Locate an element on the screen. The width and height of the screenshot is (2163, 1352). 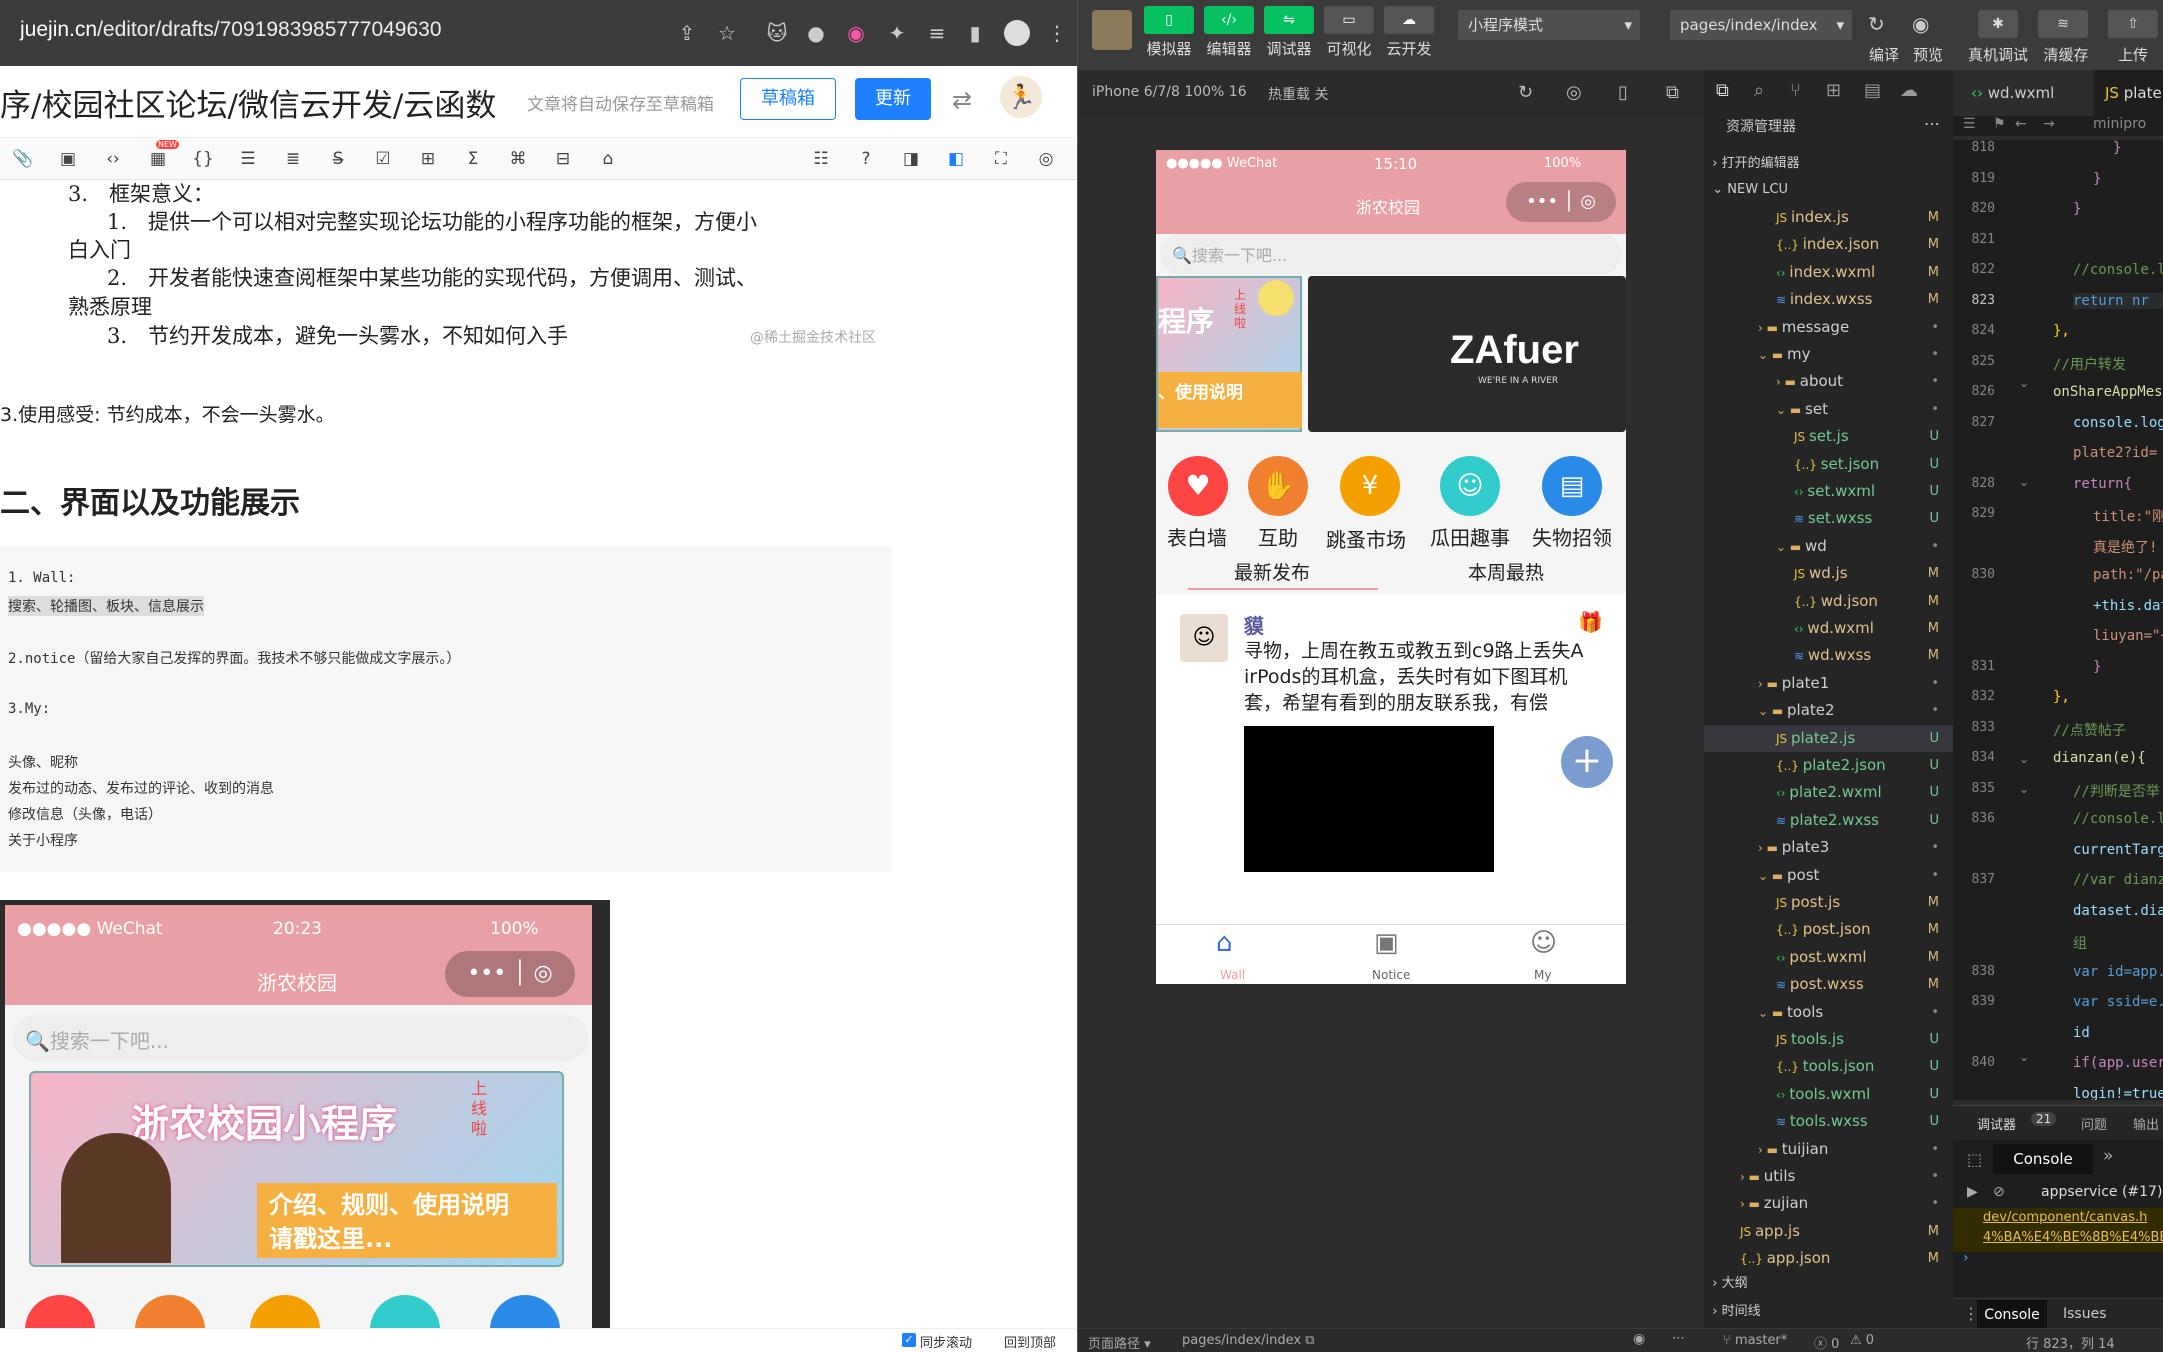
extension-icon: ● is located at coordinates (816, 33).